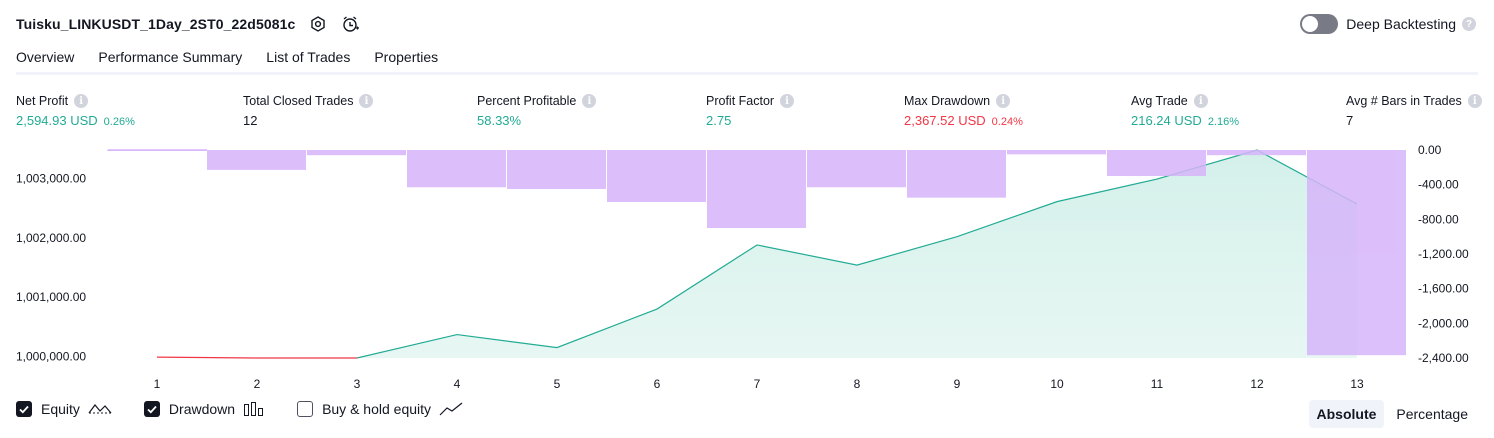  What do you see at coordinates (250, 120) in the screenshot?
I see `metric-value: 12` at bounding box center [250, 120].